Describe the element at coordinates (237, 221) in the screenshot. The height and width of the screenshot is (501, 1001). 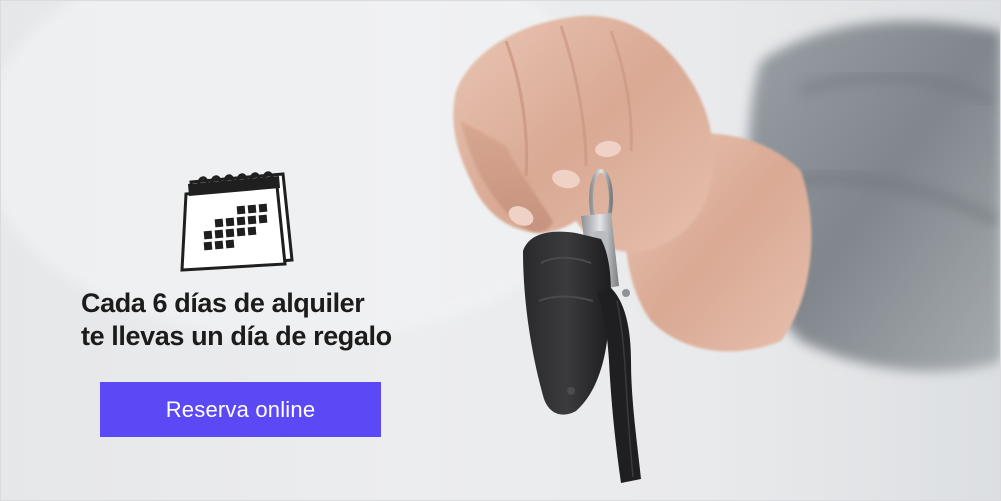
I see `calendar-icon` at that location.